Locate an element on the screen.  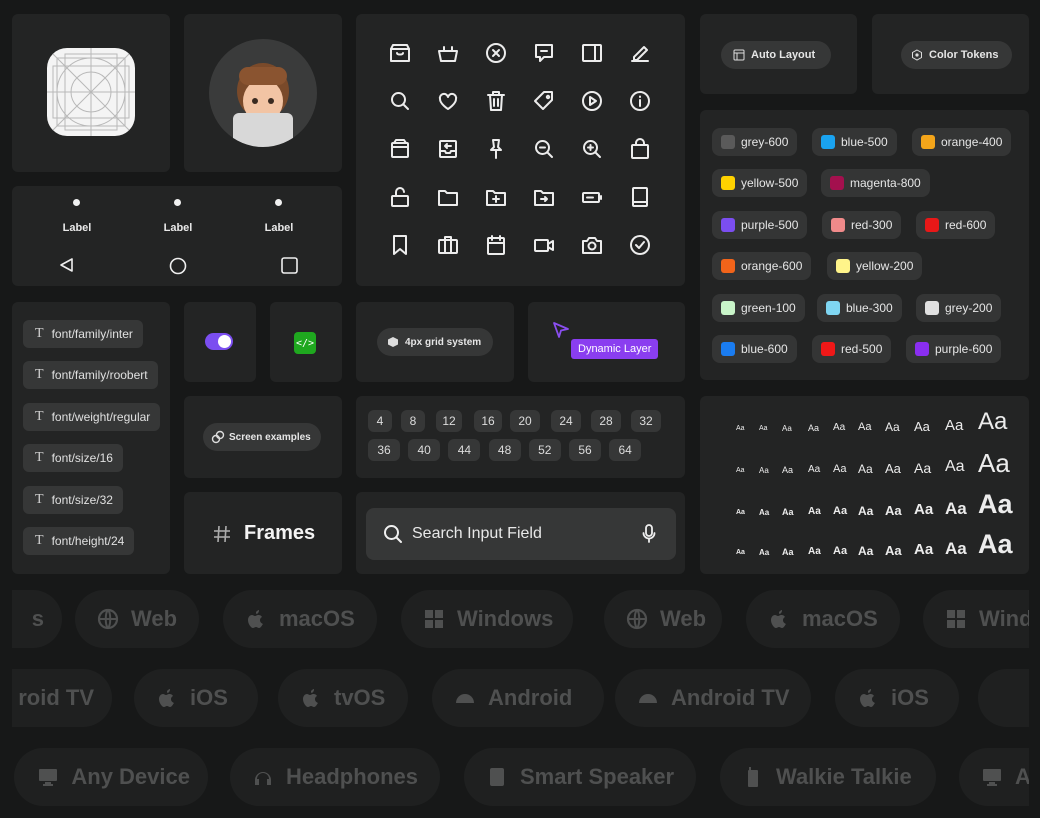
color-swatch-green-100: green-100 is located at coordinates (758, 307).